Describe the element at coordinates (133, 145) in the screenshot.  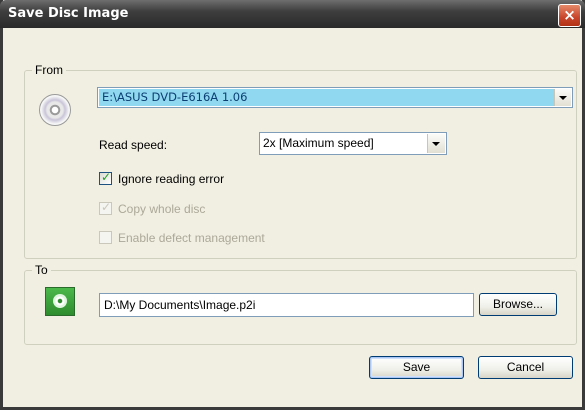
I see `read-speed-label: Read speed:` at that location.